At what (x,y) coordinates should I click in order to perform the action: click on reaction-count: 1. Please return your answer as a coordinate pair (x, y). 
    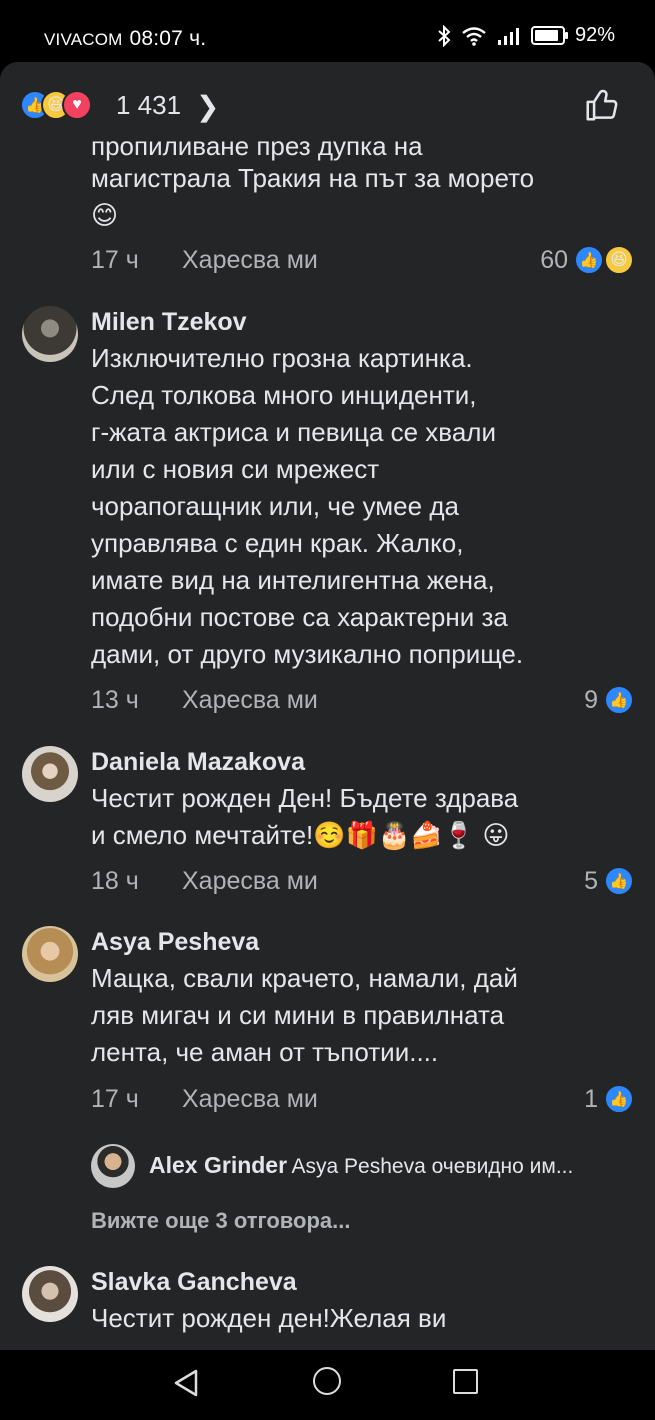
    Looking at the image, I should click on (578, 1099).